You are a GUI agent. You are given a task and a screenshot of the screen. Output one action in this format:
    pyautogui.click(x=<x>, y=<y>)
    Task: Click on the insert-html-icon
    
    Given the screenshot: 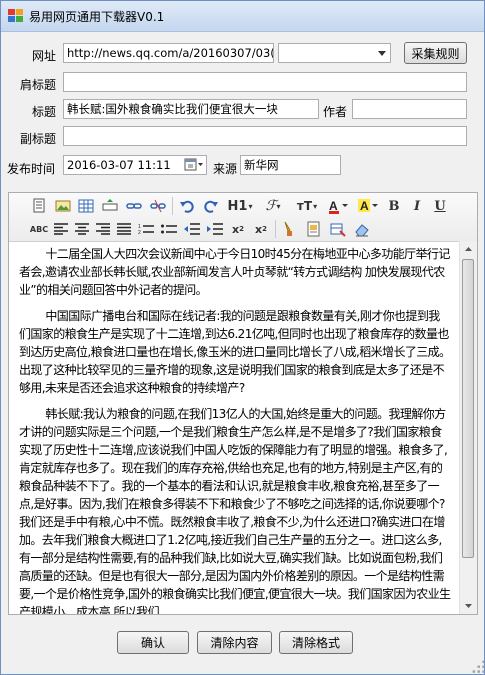 What is the action you would take?
    pyautogui.click(x=314, y=229)
    